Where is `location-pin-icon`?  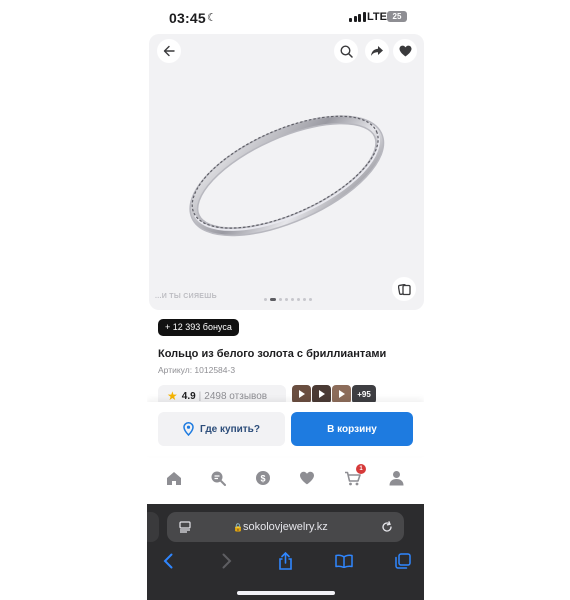
location-pin-icon is located at coordinates (188, 429).